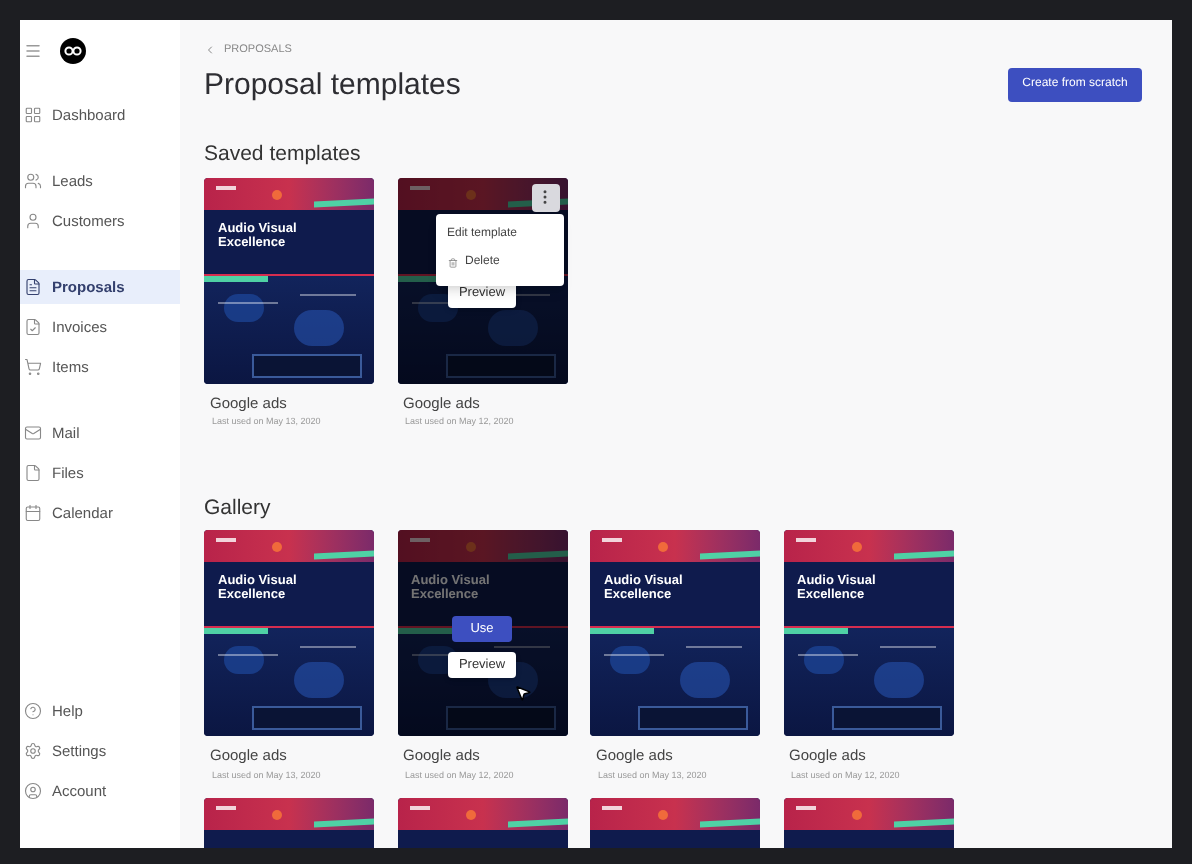  What do you see at coordinates (33, 327) in the screenshot?
I see `invoice-icon` at bounding box center [33, 327].